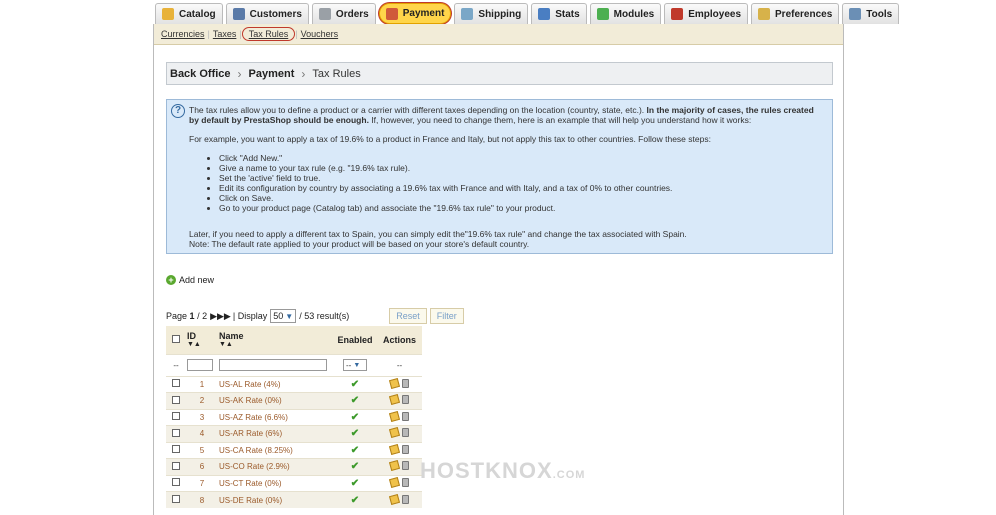 Image resolution: width=996 pixels, height=515 pixels. I want to click on tab-employees: Employees, so click(706, 13).